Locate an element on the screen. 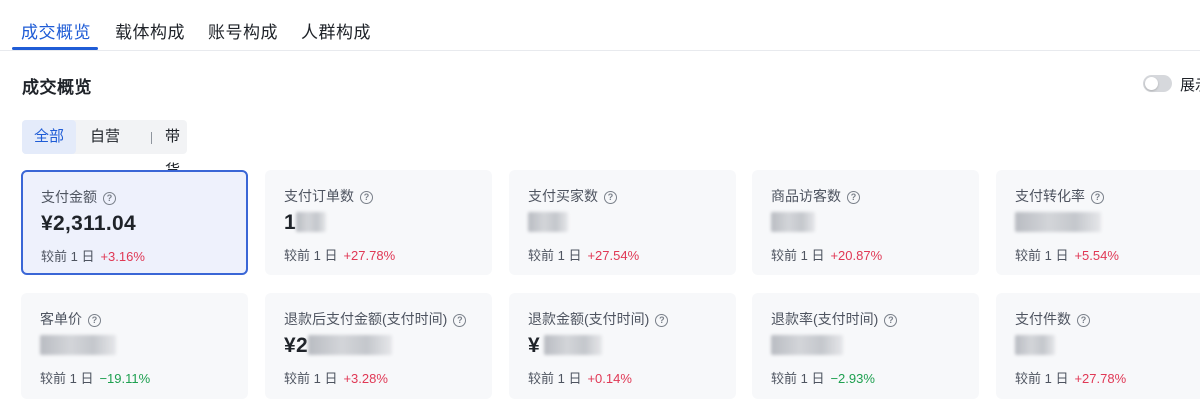 The width and height of the screenshot is (1200, 405). metric-label-wrap: 商品访客数? is located at coordinates (815, 196).